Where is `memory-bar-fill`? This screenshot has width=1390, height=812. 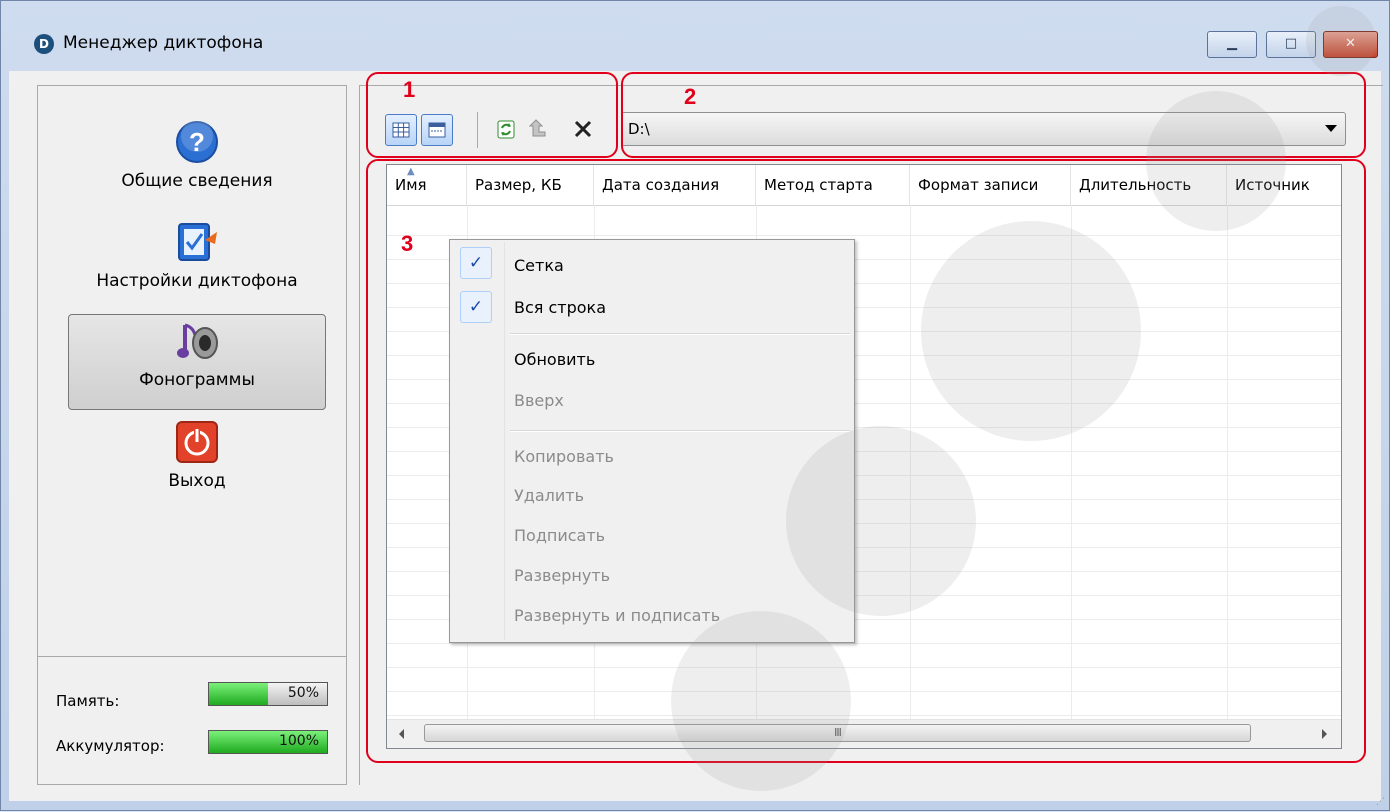 memory-bar-fill is located at coordinates (238, 694).